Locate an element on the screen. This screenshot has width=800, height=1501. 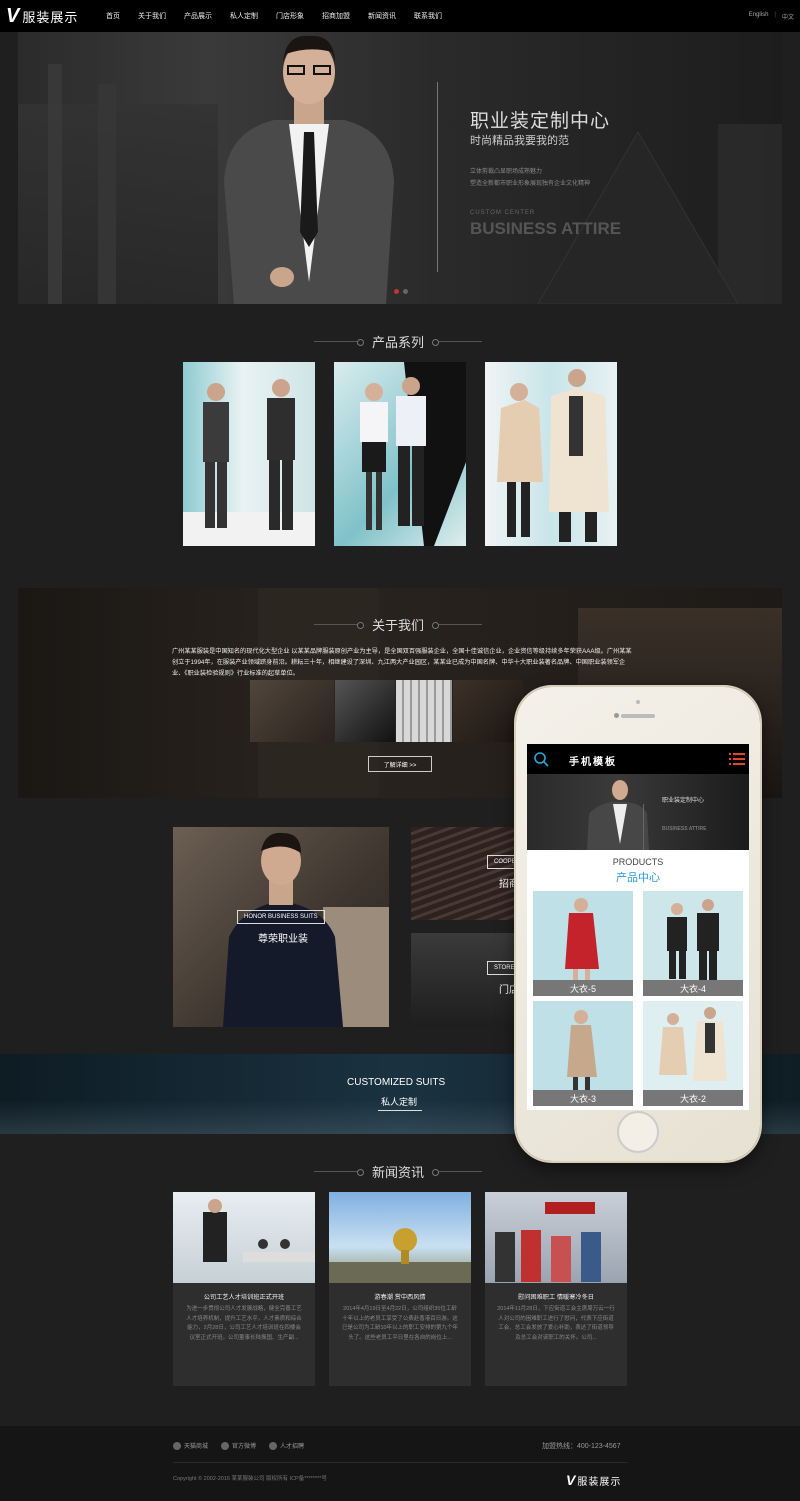
product-image-suits is located at coordinates (249, 462).